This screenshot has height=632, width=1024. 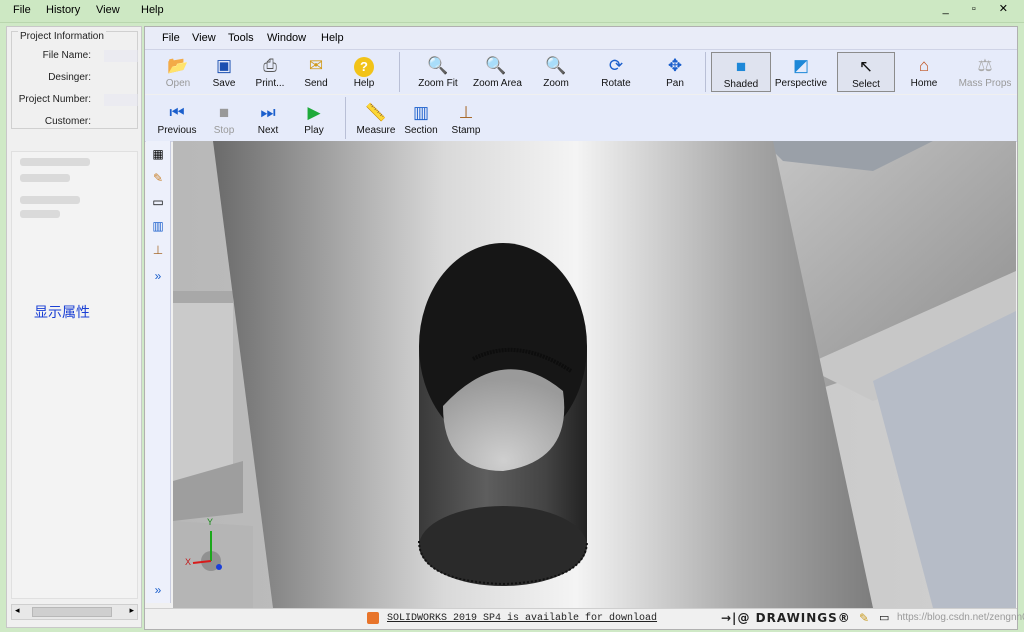 I want to click on next-icon: ⏭, so click(x=268, y=112).